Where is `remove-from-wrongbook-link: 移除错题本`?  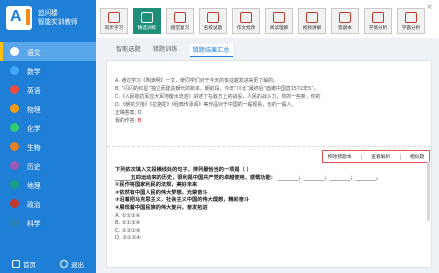 remove-from-wrongbook-link: 移除错题本 is located at coordinates (340, 156).